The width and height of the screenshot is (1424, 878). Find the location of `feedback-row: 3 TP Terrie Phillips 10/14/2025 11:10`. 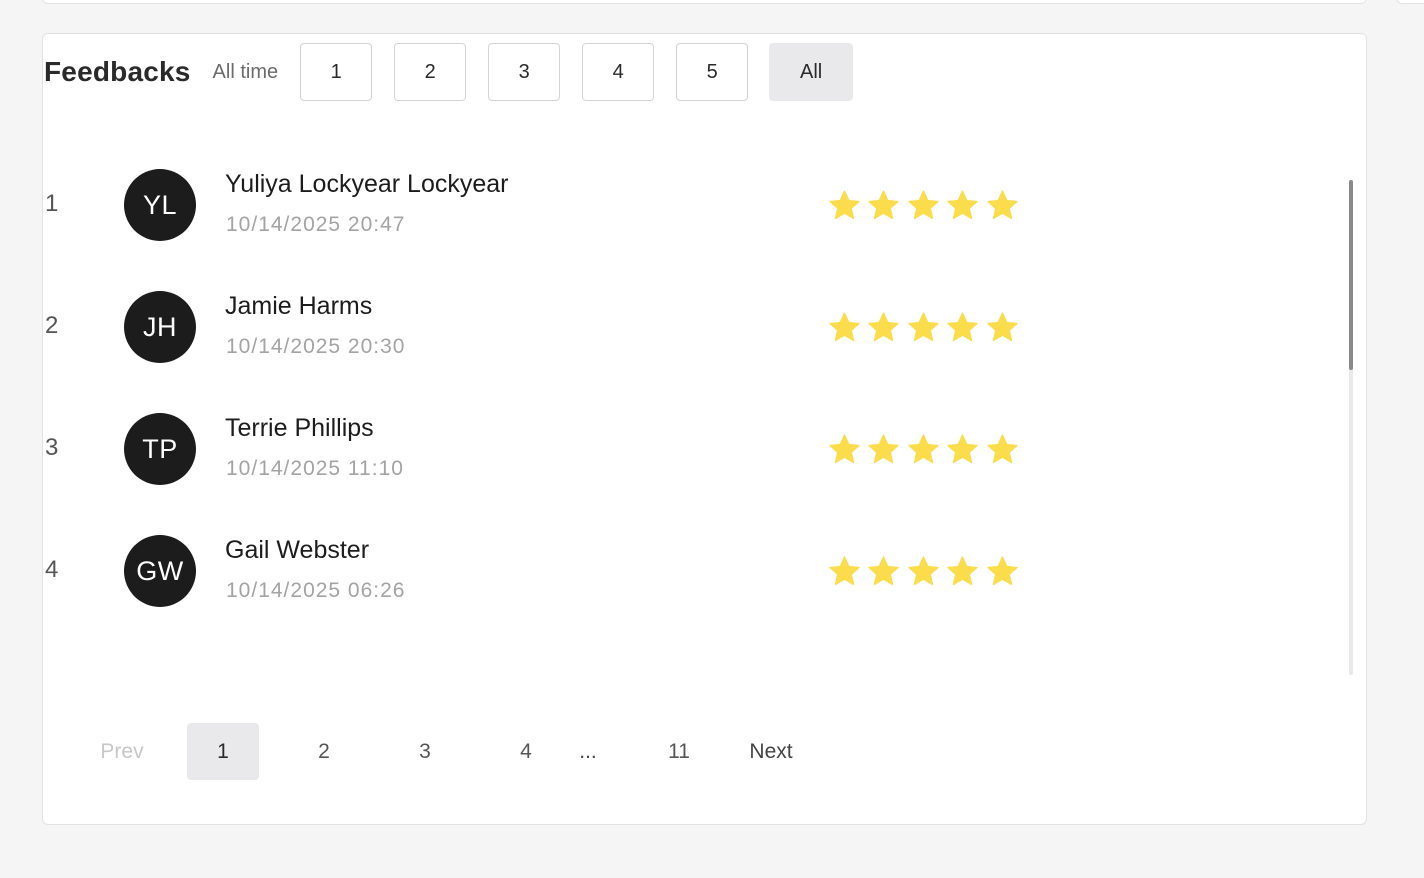

feedback-row: 3 TP Terrie Phillips 10/14/2025 11:10 is located at coordinates (544, 453).